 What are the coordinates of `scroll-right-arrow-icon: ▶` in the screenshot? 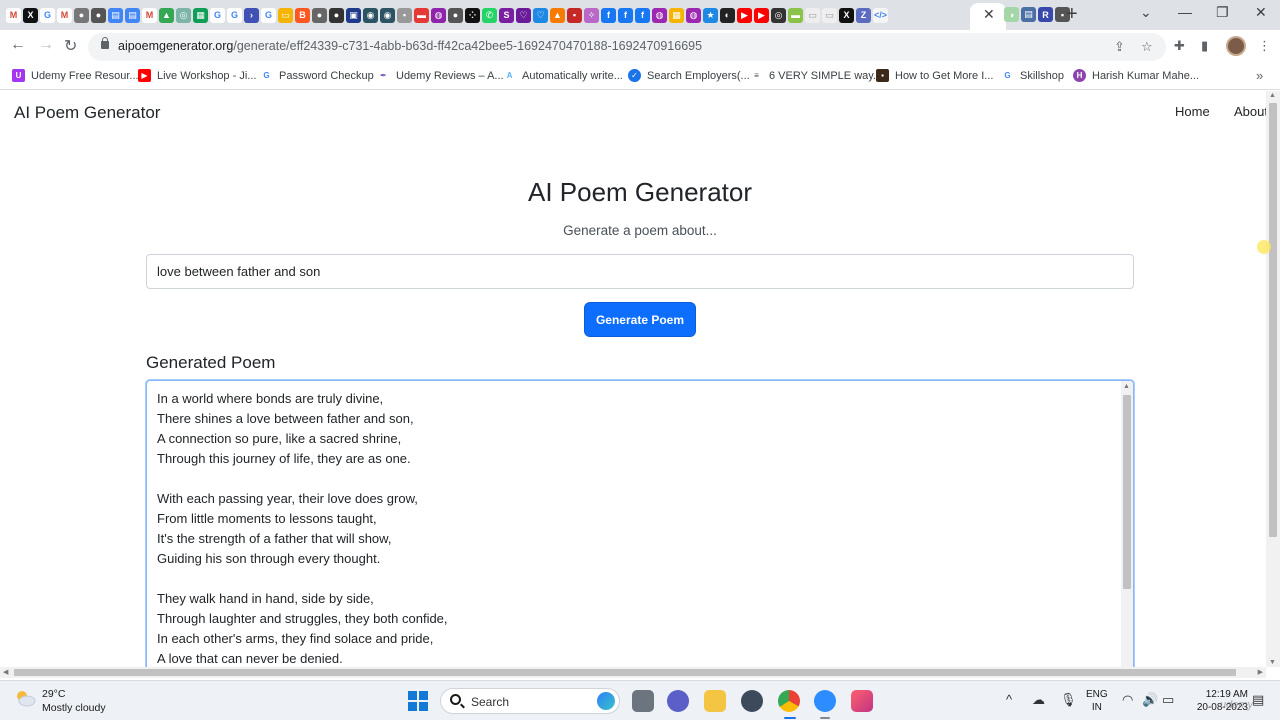 It's located at (1260, 672).